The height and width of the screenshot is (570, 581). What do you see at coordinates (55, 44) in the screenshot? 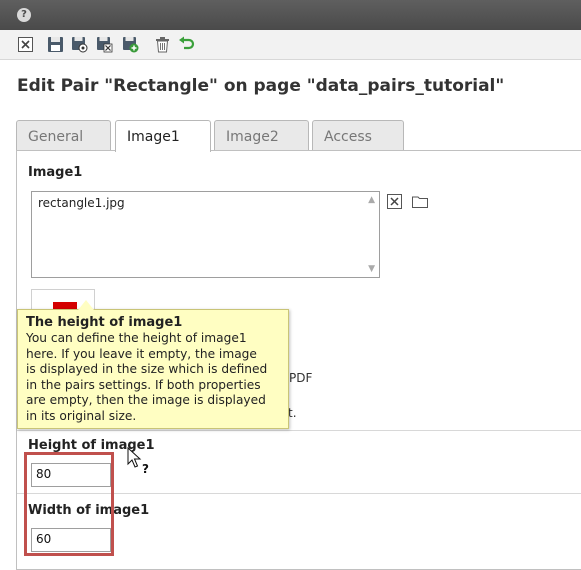
I see `save-icon` at bounding box center [55, 44].